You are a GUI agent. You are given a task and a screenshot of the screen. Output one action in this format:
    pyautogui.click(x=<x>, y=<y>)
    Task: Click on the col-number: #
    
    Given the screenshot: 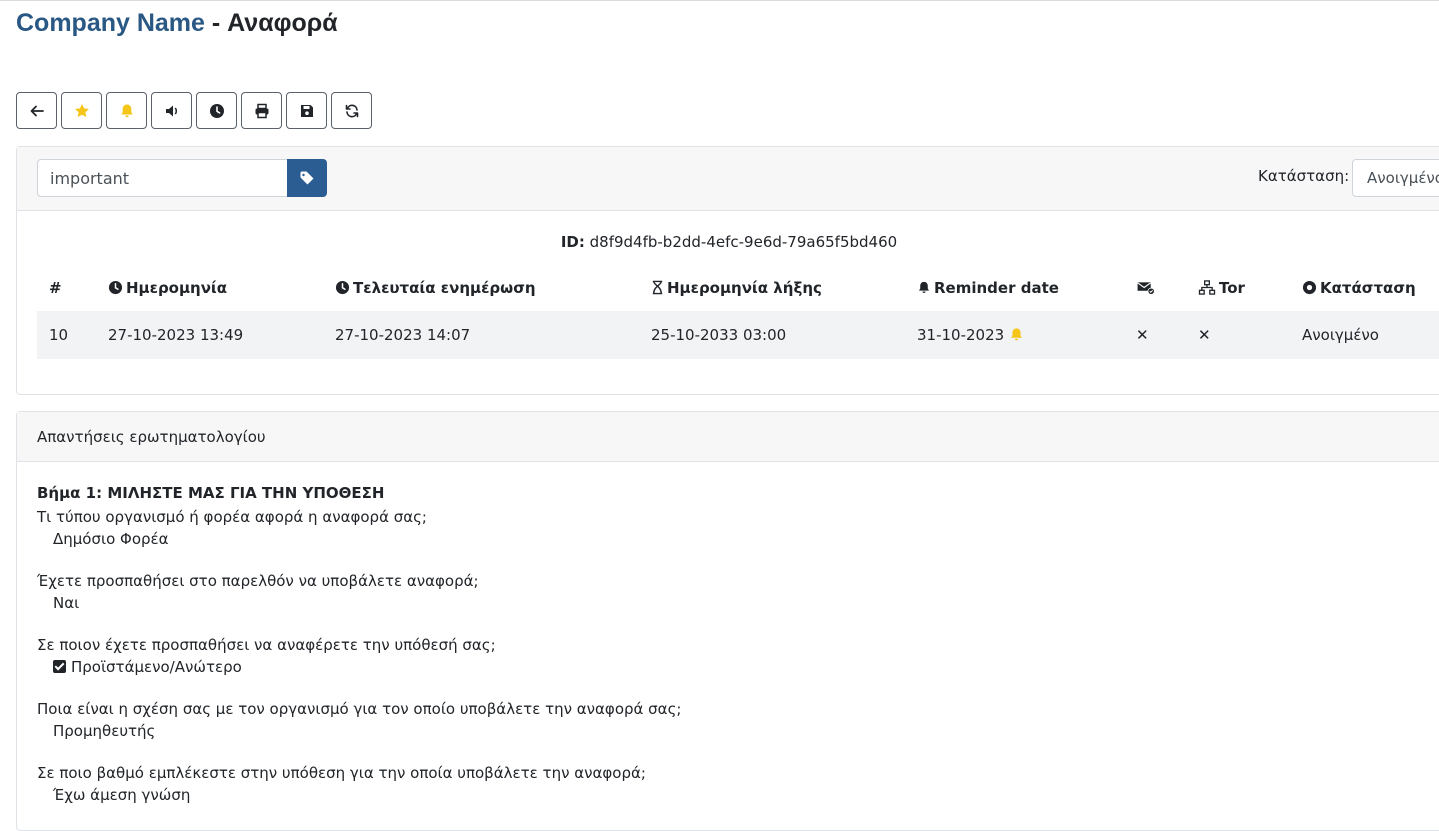 What is the action you would take?
    pyautogui.click(x=55, y=288)
    